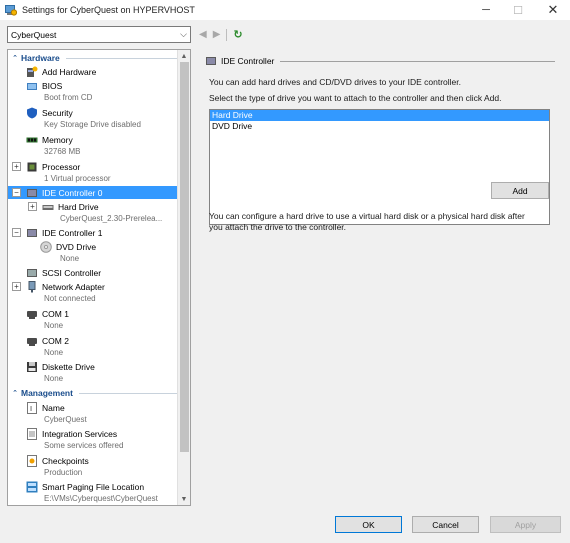  Describe the element at coordinates (93, 85) in the screenshot. I see `tree-item-bios: BIOS` at that location.